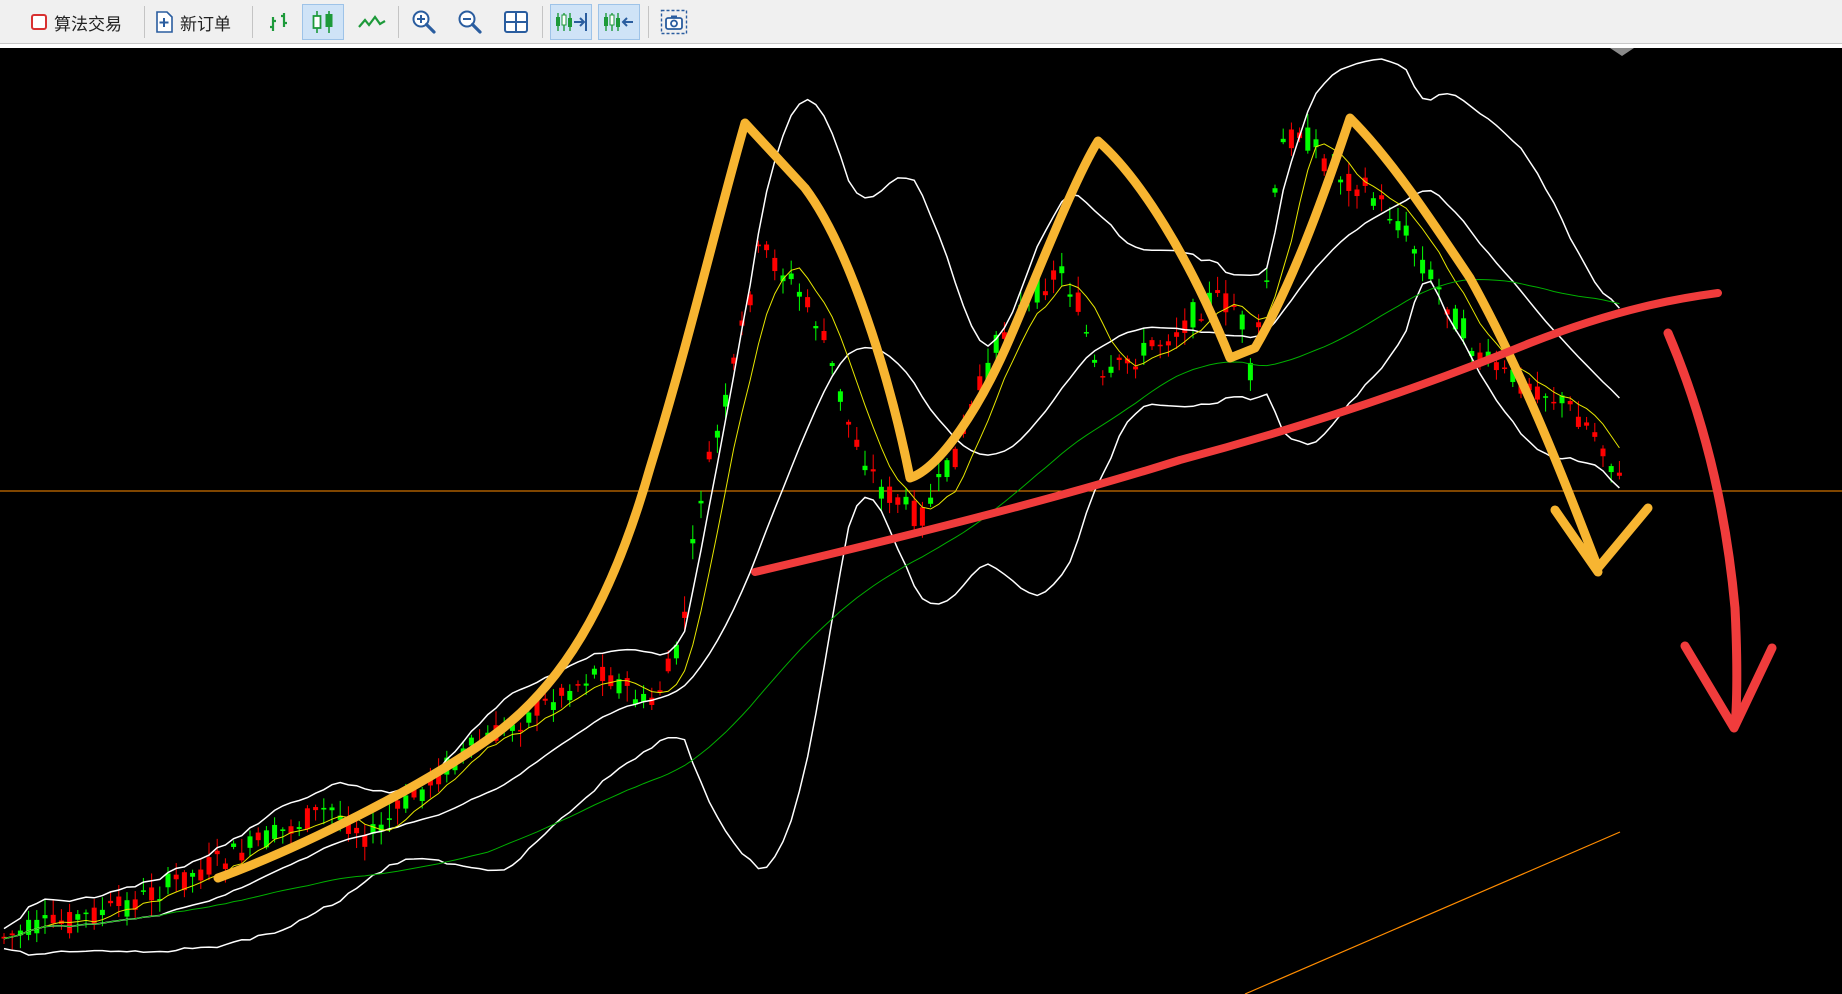 This screenshot has width=1842, height=994. I want to click on tile-windows-button, so click(516, 22).